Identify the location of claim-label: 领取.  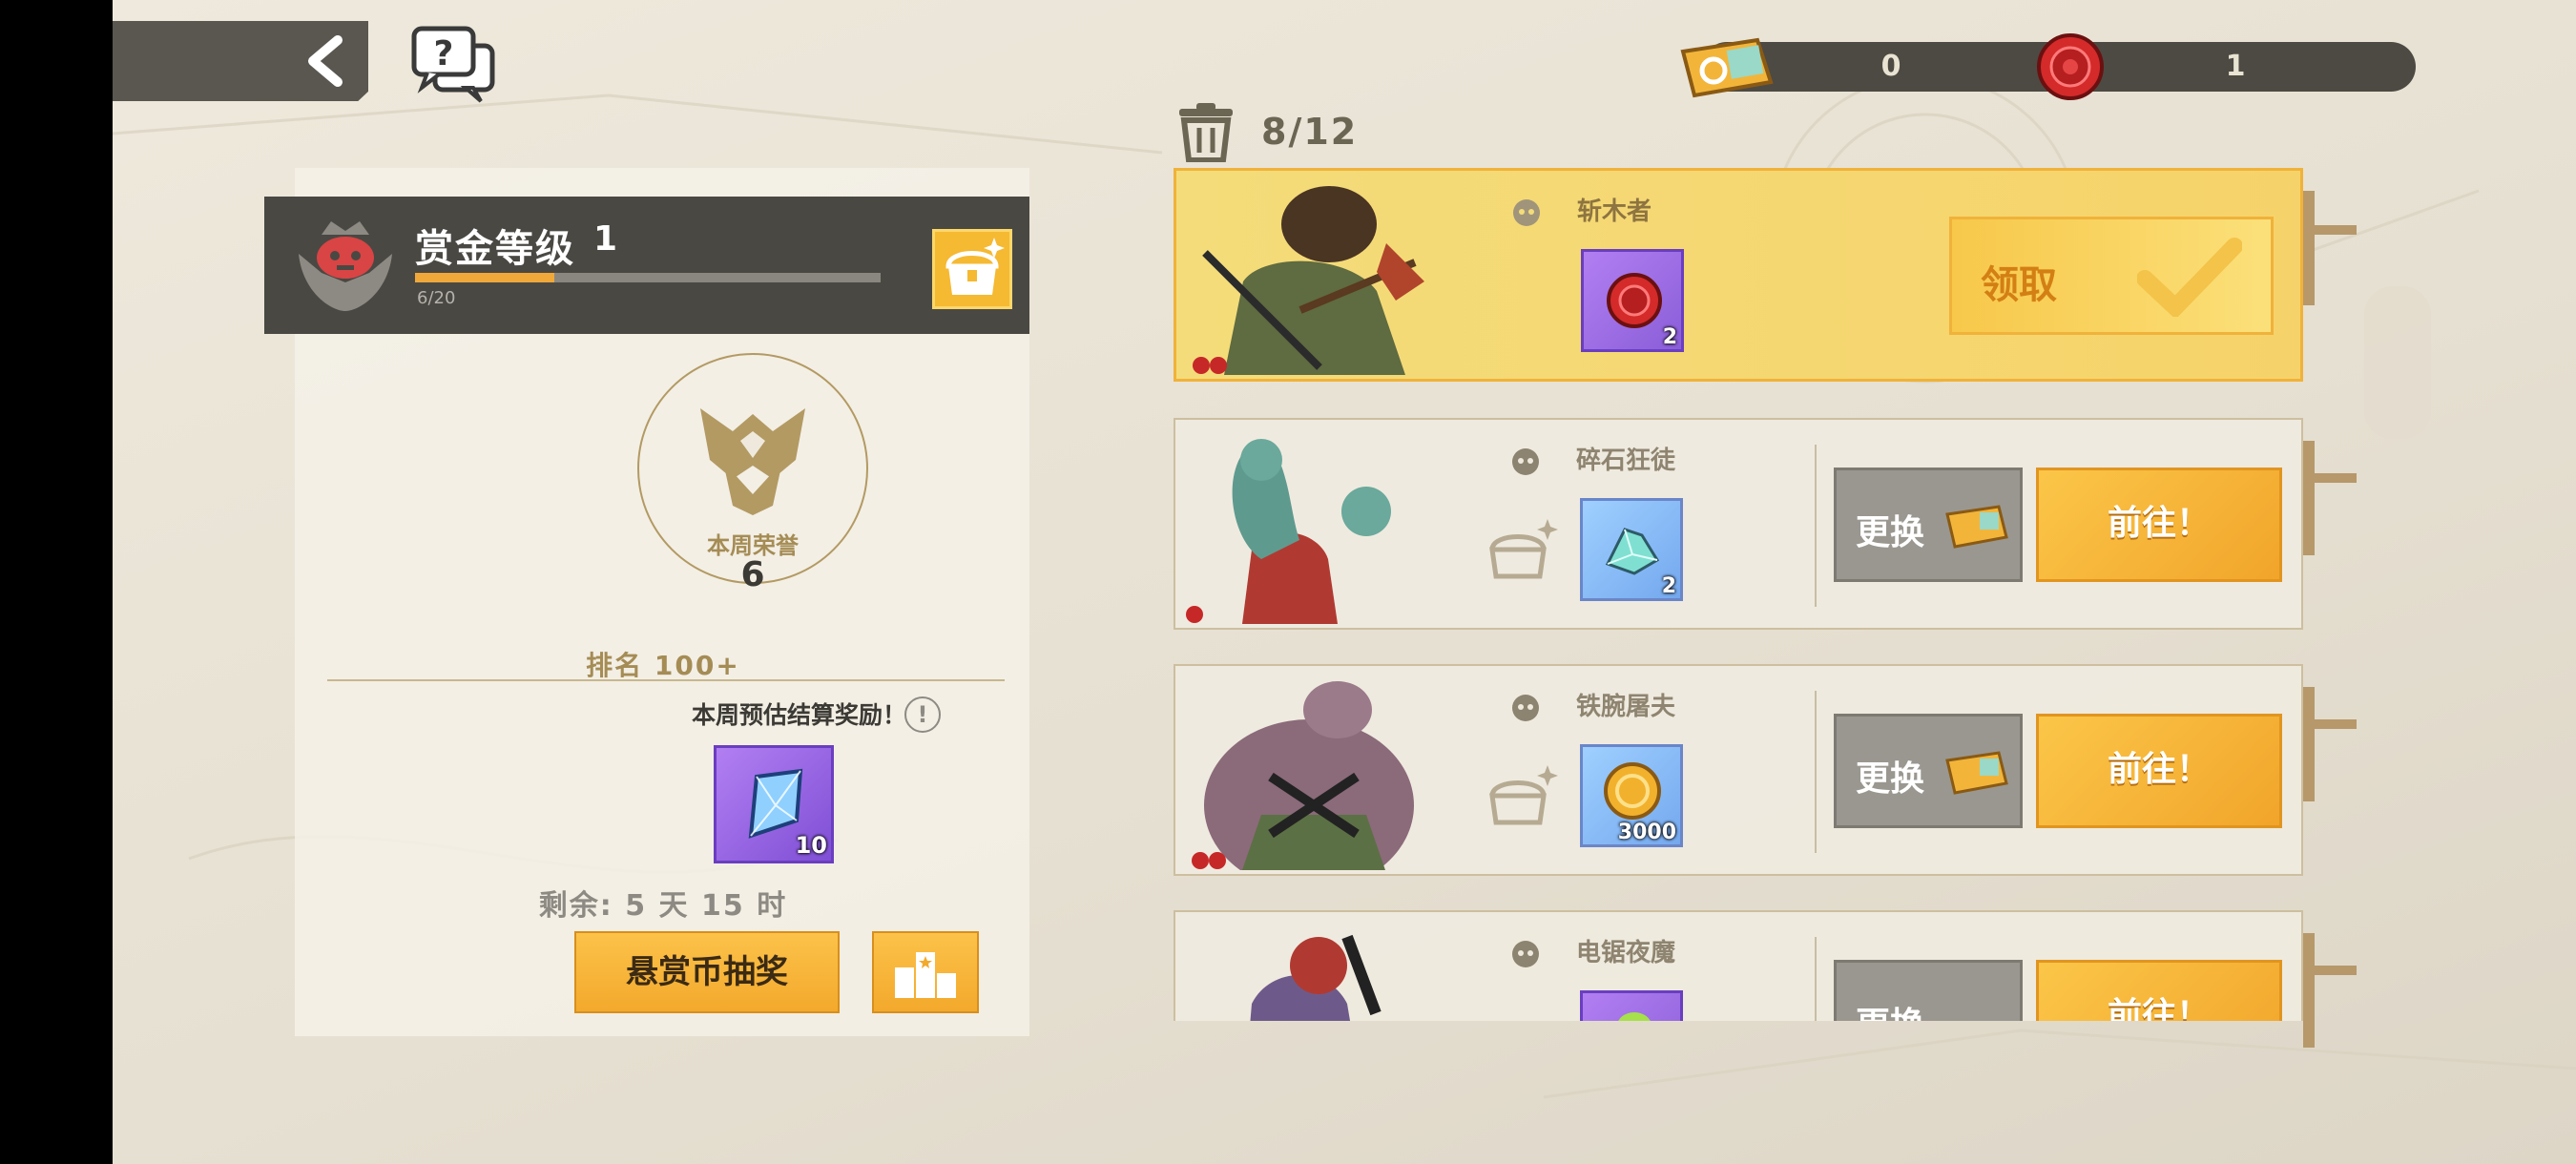
(2019, 285).